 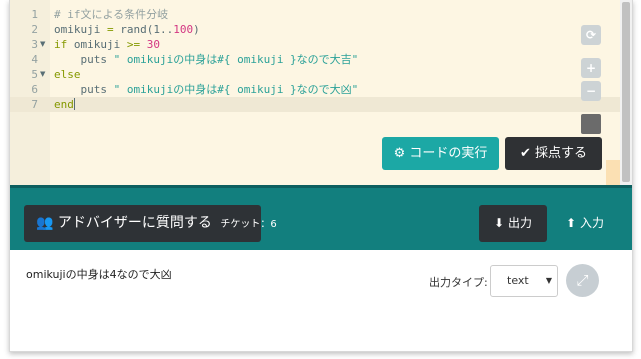 I want to click on code-text: if omikuji >= 30, so click(x=107, y=44).